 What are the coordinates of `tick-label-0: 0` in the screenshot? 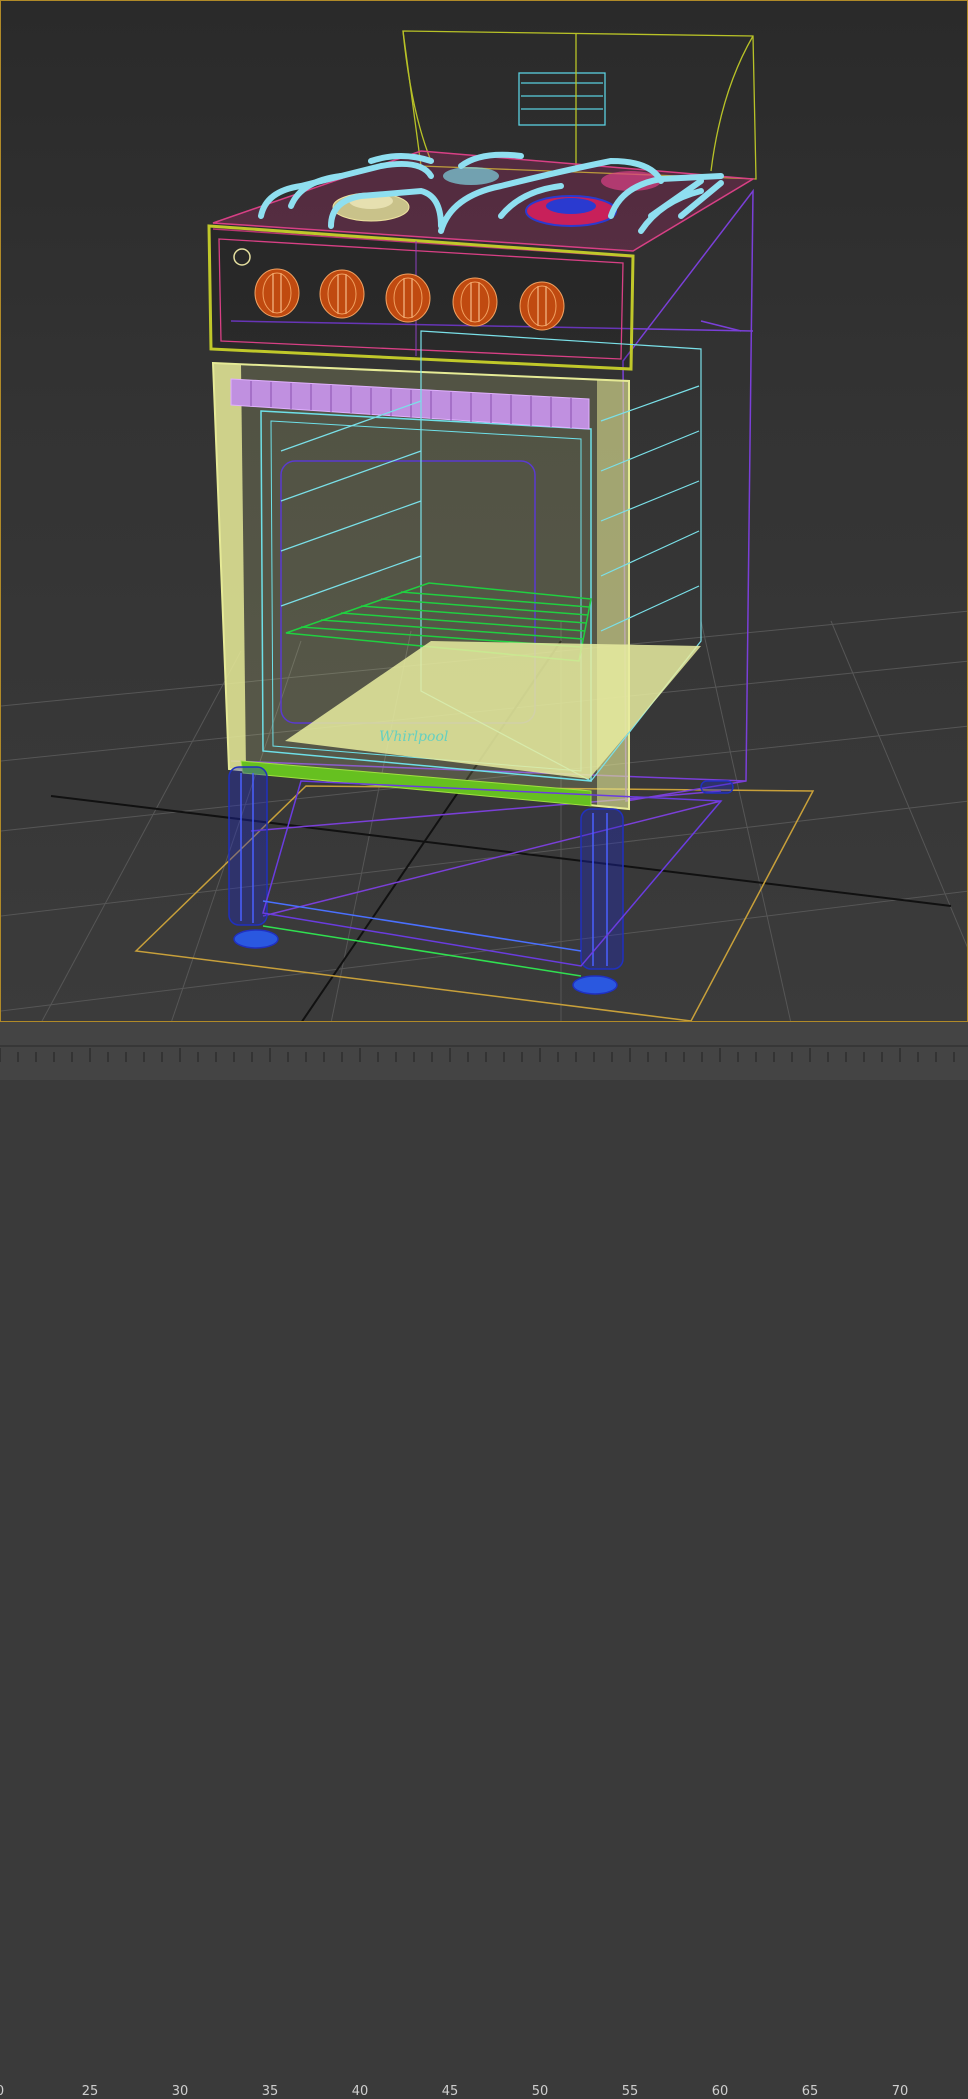 It's located at (2, 2091).